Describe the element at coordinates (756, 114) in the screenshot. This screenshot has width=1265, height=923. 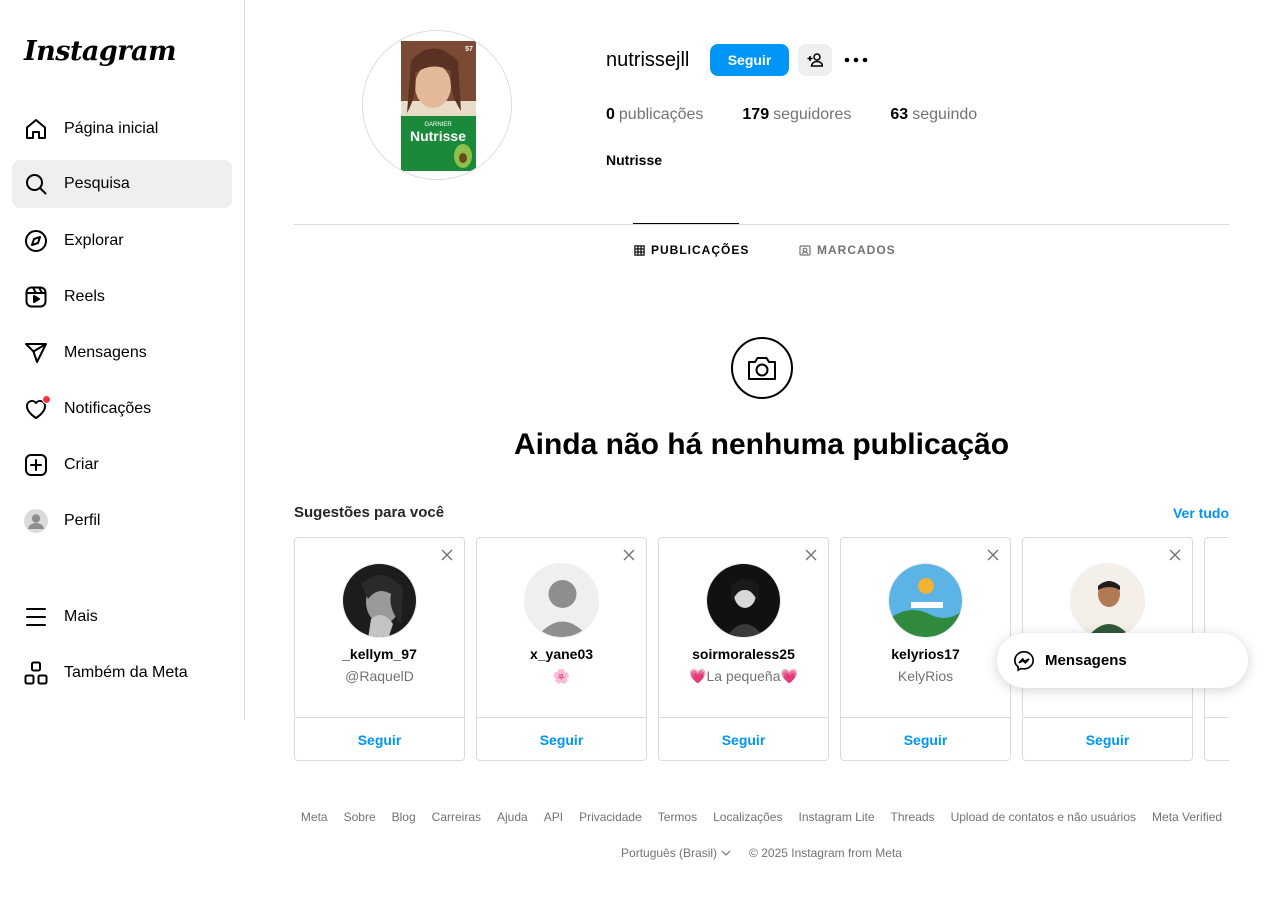
I see `followers-count: 179` at that location.